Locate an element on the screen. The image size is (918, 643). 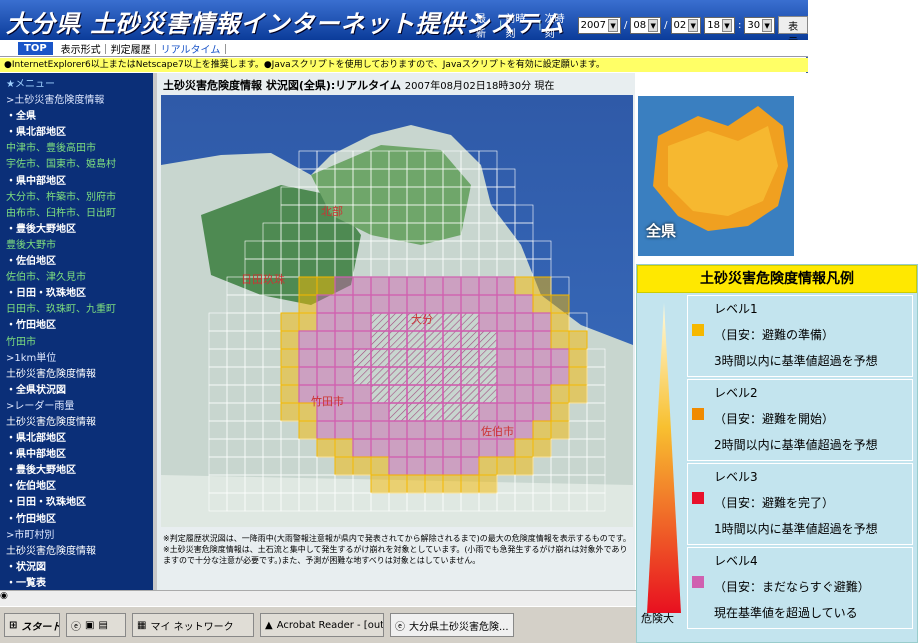
menu-item: 日田市、玖珠町、九重町 is located at coordinates (79, 310).